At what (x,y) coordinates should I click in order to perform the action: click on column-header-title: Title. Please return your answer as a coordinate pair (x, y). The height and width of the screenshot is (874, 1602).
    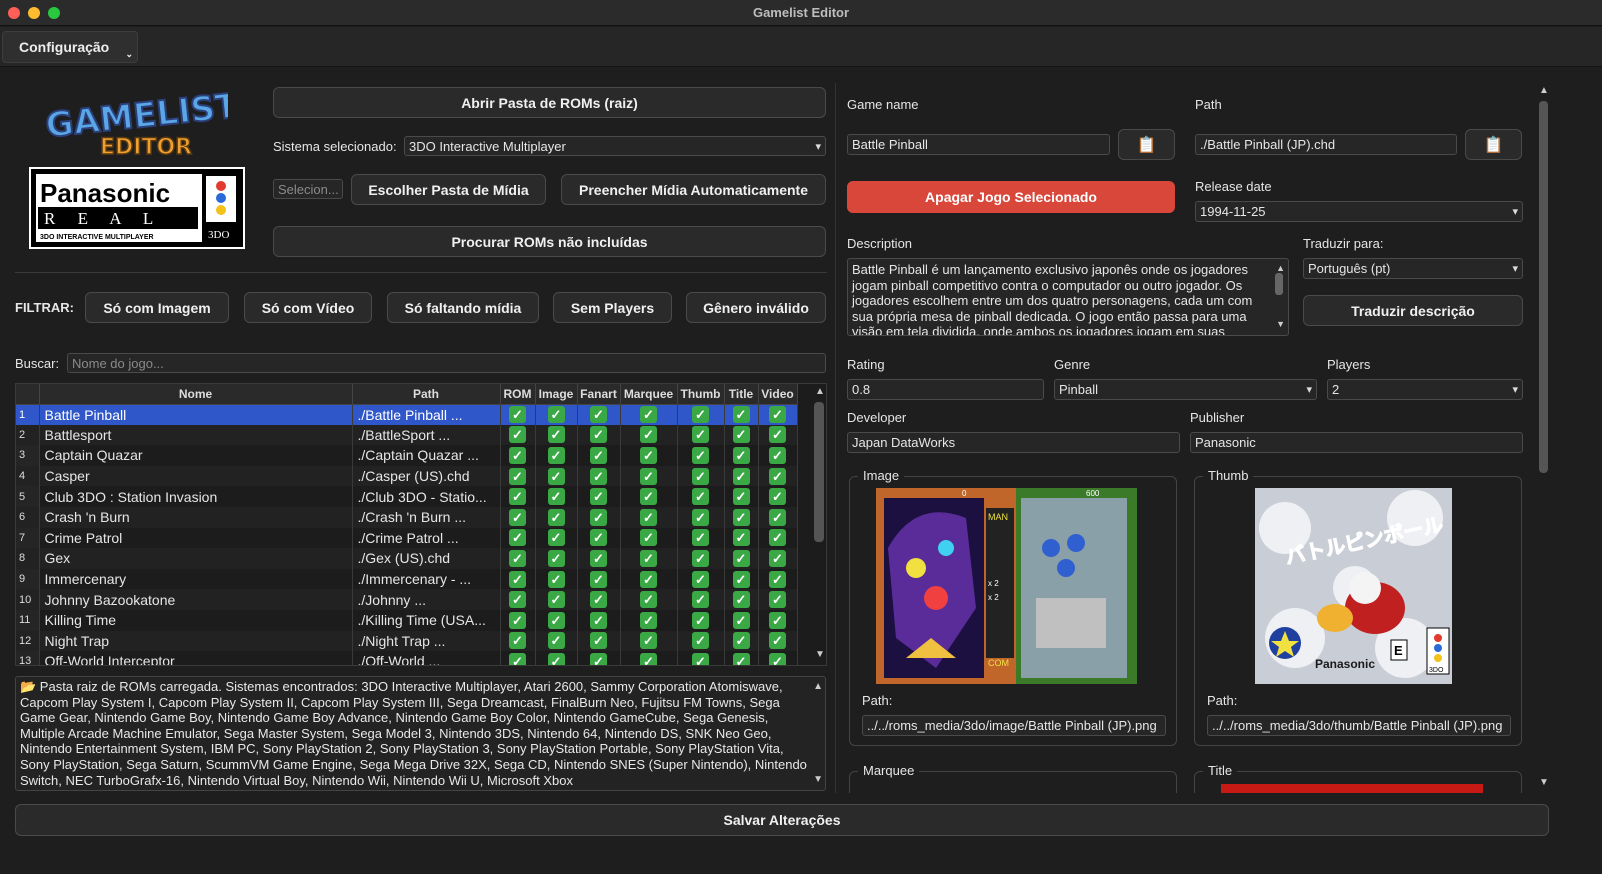
    Looking at the image, I should click on (741, 394).